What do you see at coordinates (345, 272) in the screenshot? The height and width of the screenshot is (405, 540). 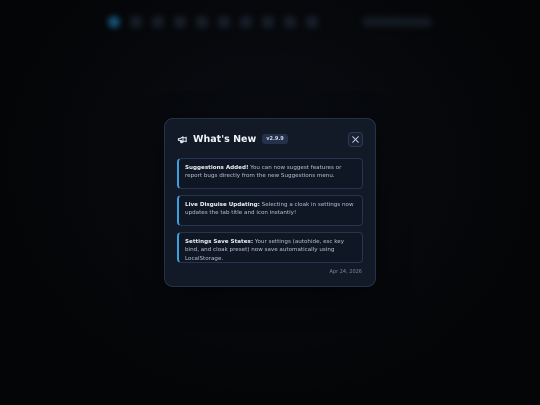 I see `release-date: Apr 24, 2026` at bounding box center [345, 272].